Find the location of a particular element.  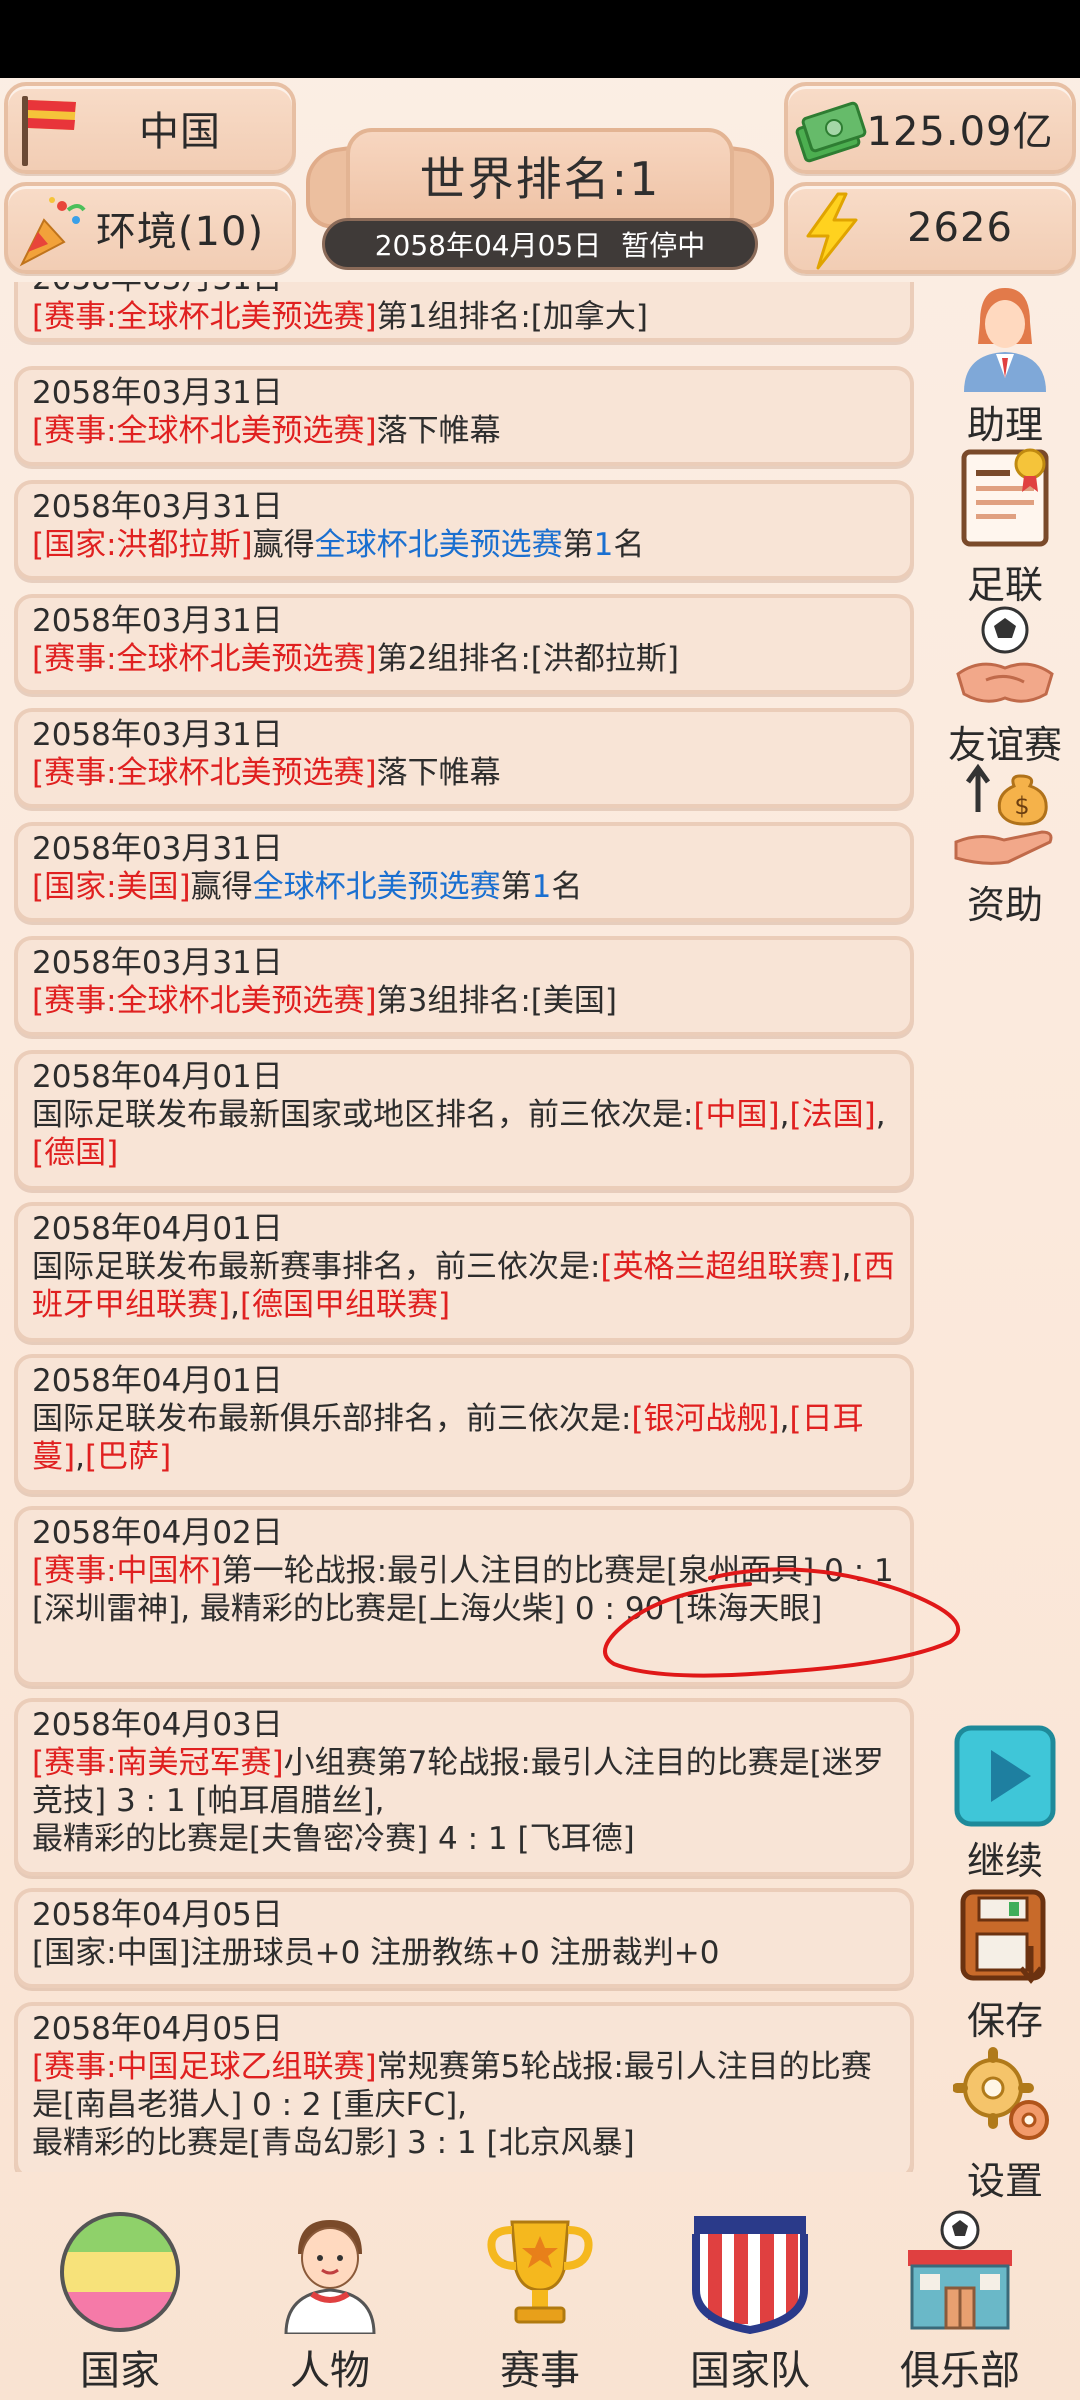

assistant-icon is located at coordinates (1005, 340).